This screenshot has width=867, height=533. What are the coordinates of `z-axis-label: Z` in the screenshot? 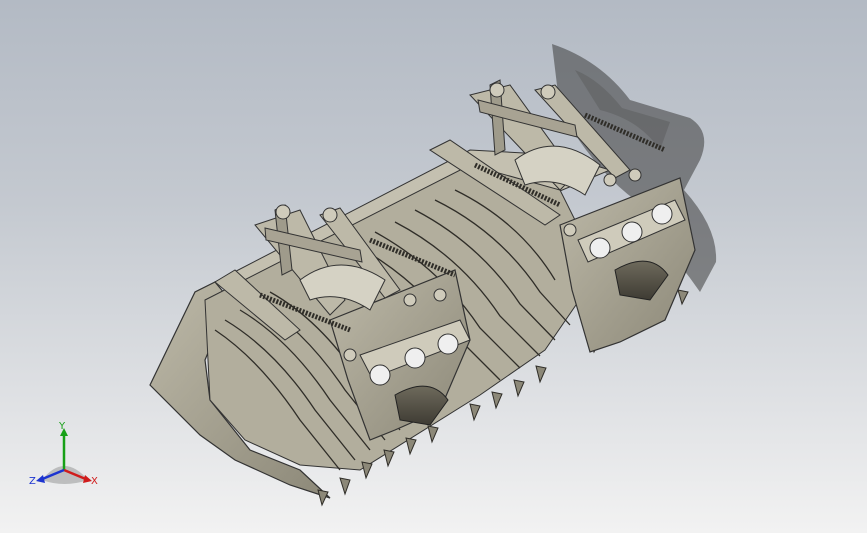 It's located at (32, 481).